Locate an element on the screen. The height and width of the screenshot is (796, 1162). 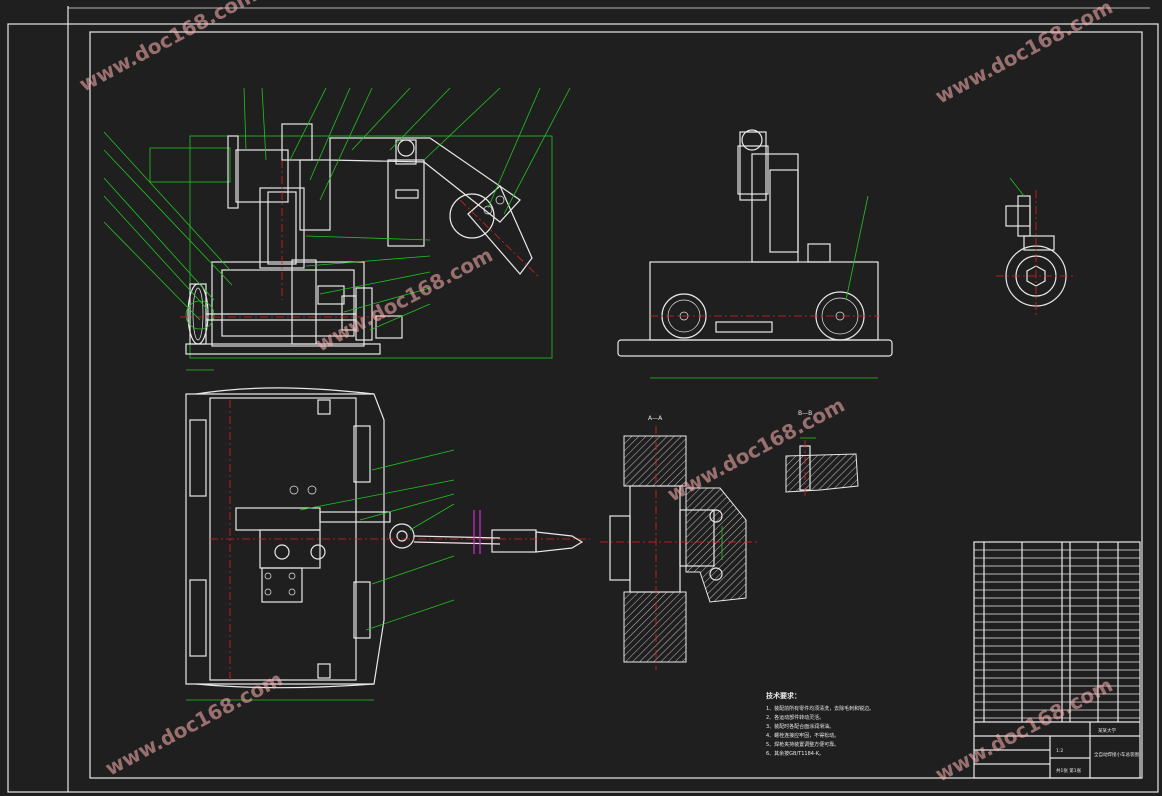
scale-value: 1:2 is located at coordinates (1059, 751).